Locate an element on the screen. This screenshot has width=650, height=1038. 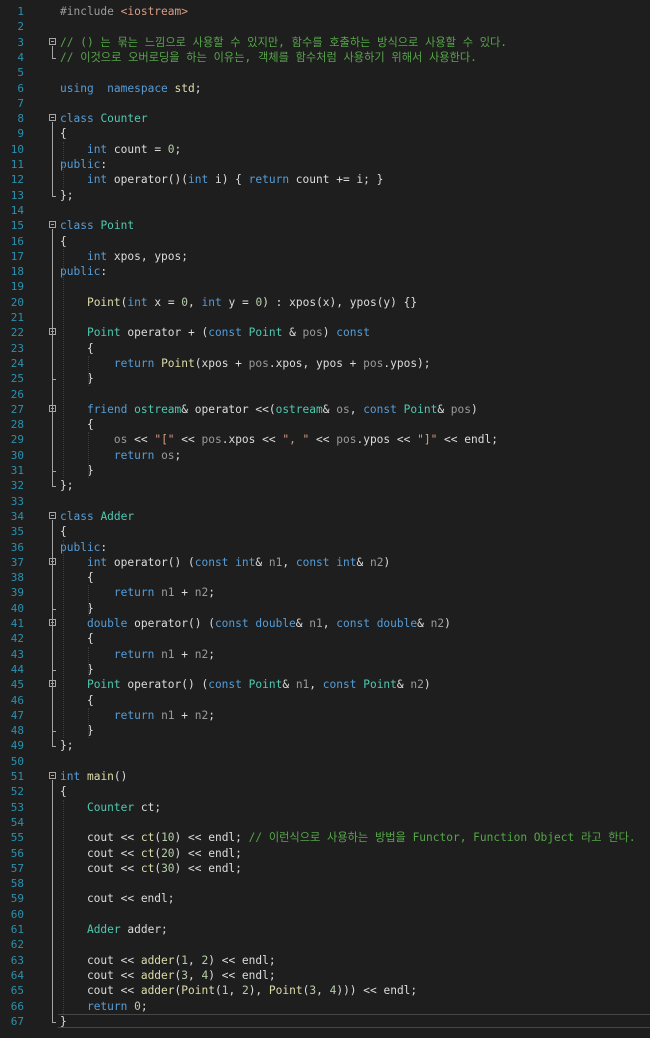
code-line: 26 is located at coordinates (325, 394).